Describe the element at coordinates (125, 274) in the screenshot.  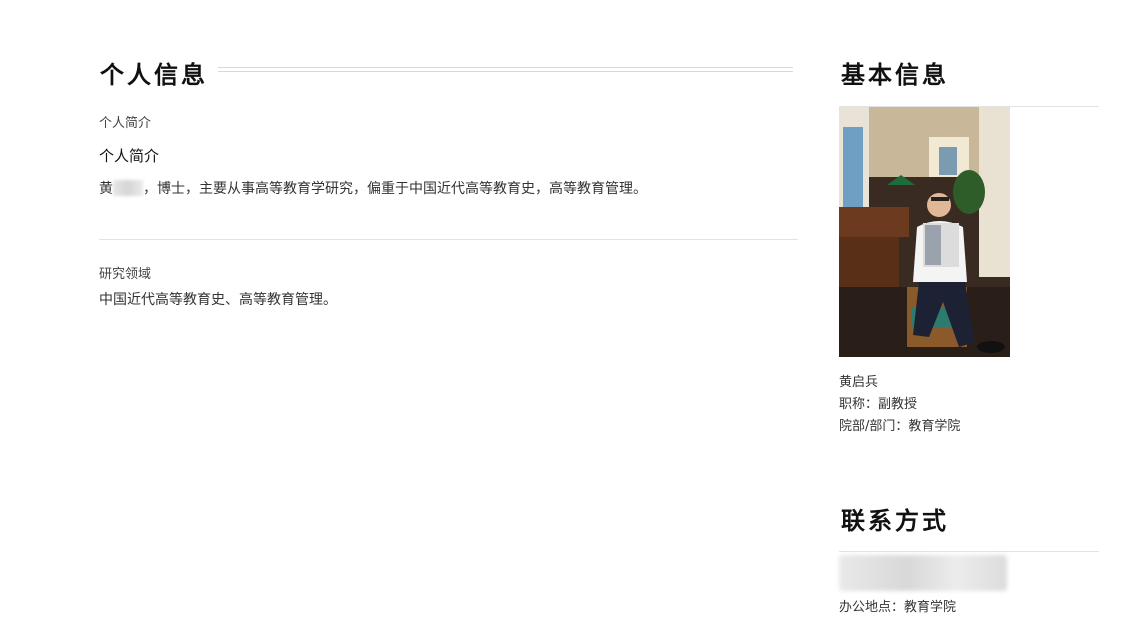
I see `research-section-label: 研究领域` at that location.